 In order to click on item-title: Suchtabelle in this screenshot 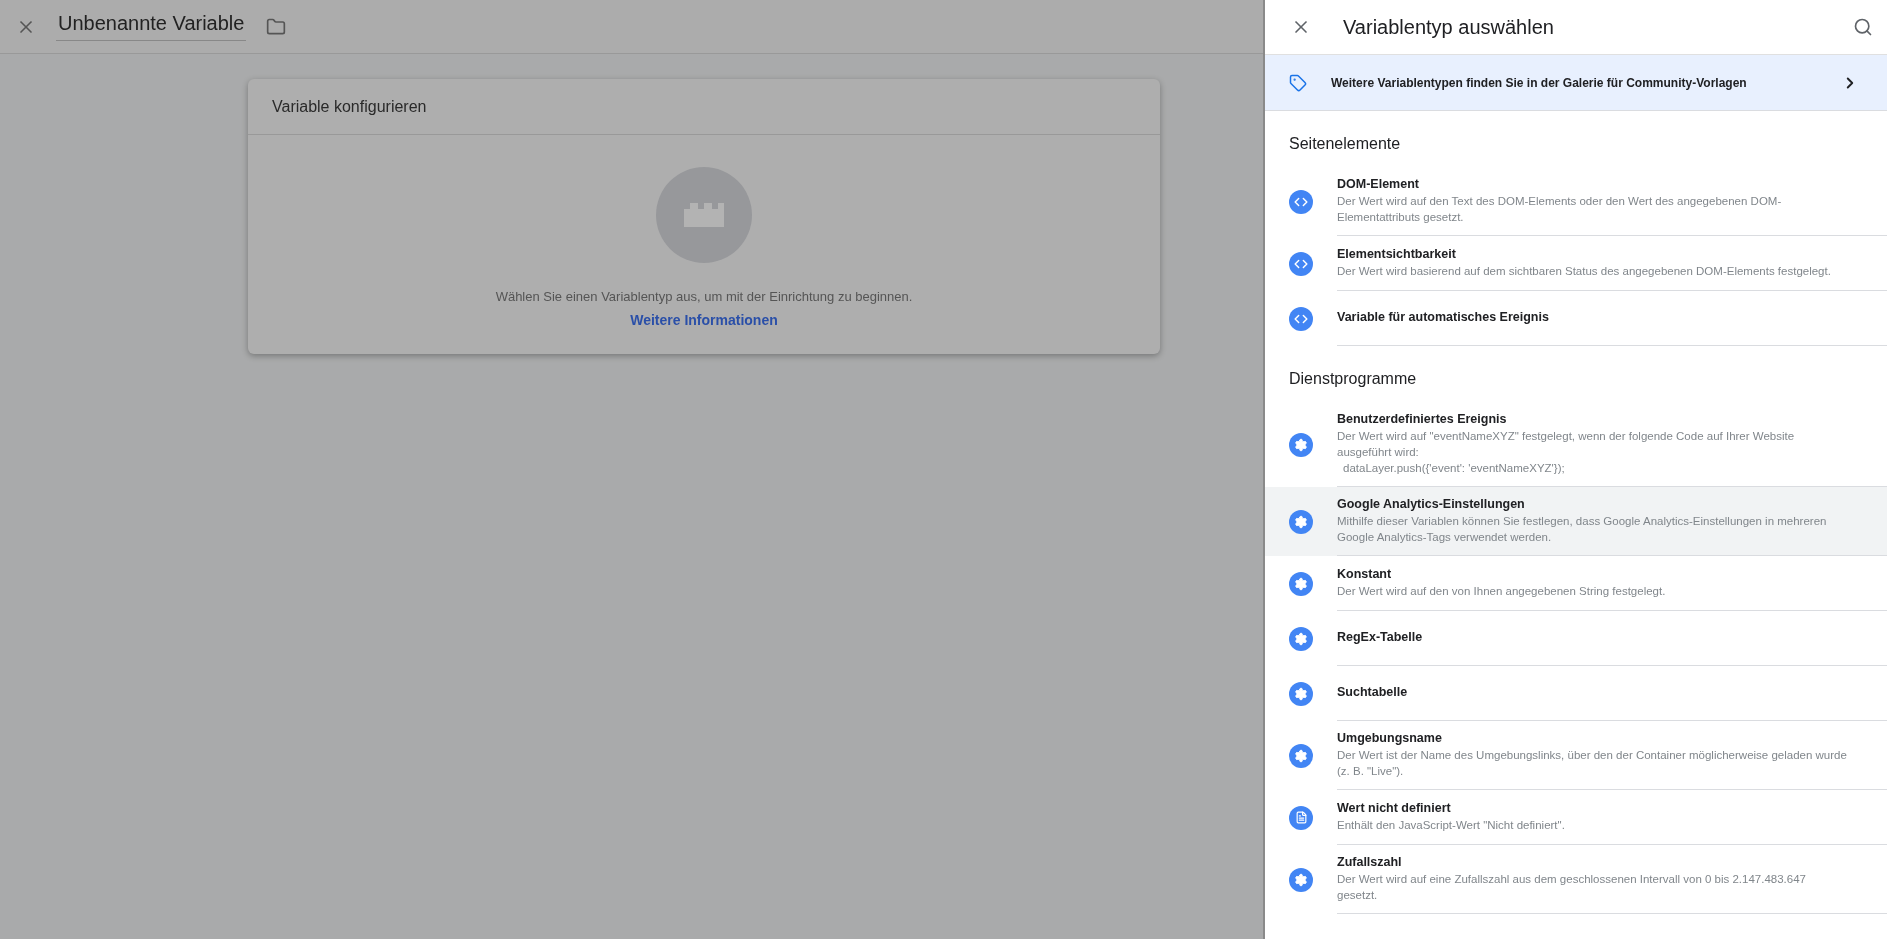, I will do `click(1373, 692)`.